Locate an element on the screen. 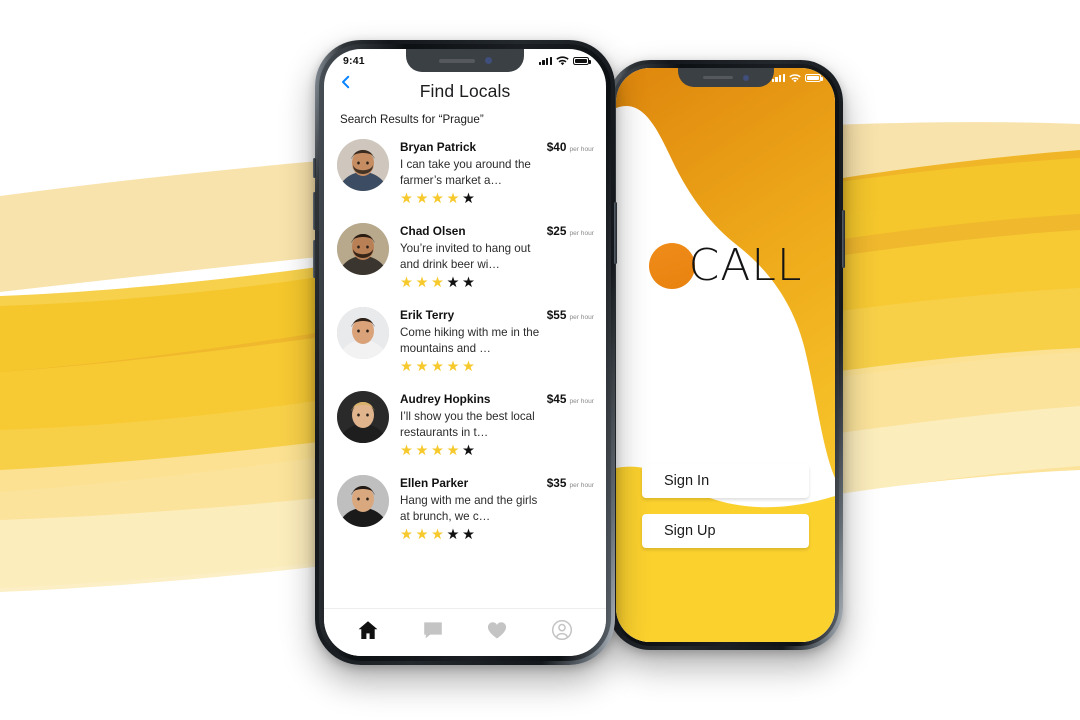 This screenshot has height=720, width=1080. listing-price: $45 is located at coordinates (556, 399).